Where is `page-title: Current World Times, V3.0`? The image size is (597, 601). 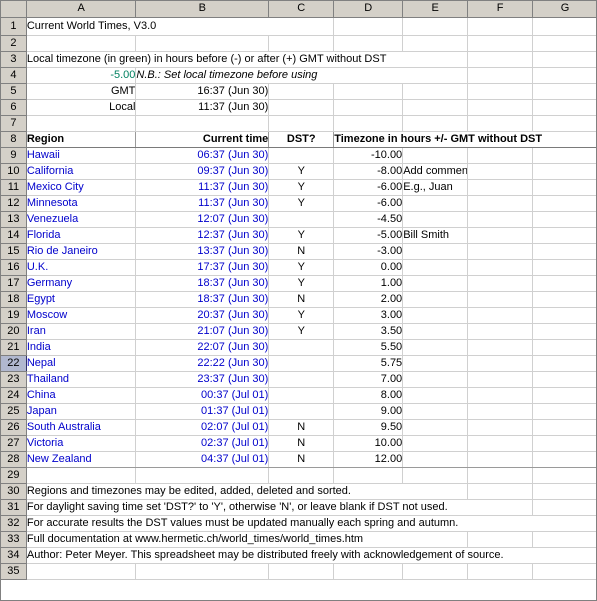
page-title: Current World Times, V3.0 is located at coordinates (147, 26).